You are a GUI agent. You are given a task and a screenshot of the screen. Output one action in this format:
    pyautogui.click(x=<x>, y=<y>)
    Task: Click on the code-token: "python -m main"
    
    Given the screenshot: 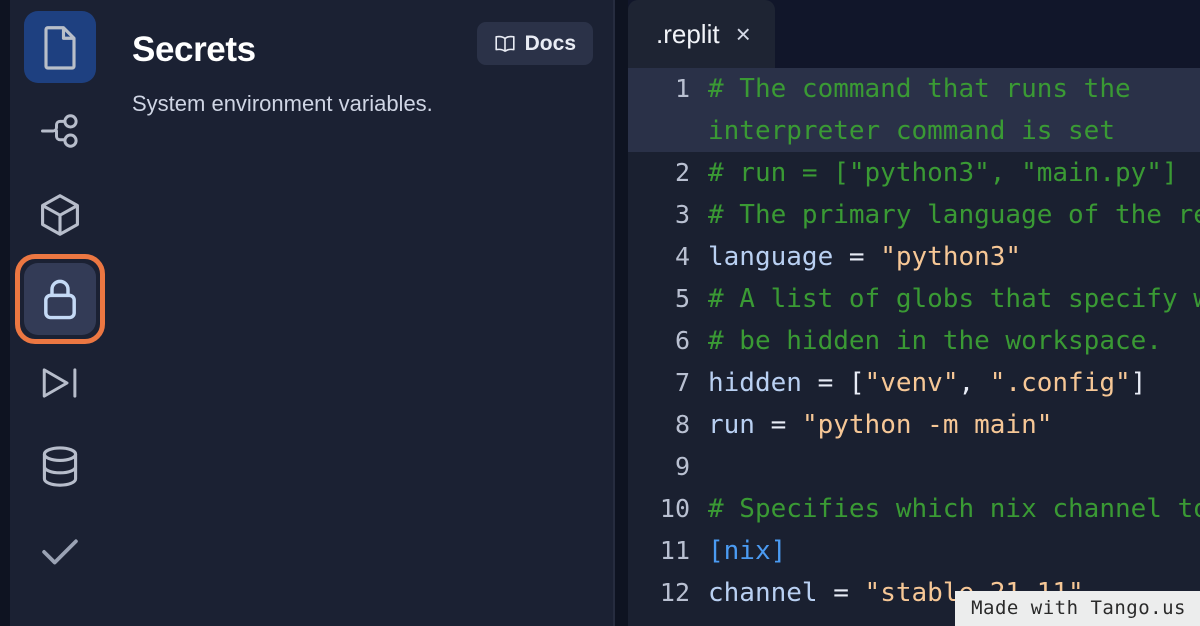 What is the action you would take?
    pyautogui.click(x=927, y=425)
    